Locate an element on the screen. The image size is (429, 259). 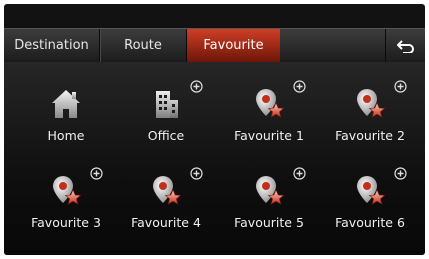
back-button is located at coordinates (405, 45).